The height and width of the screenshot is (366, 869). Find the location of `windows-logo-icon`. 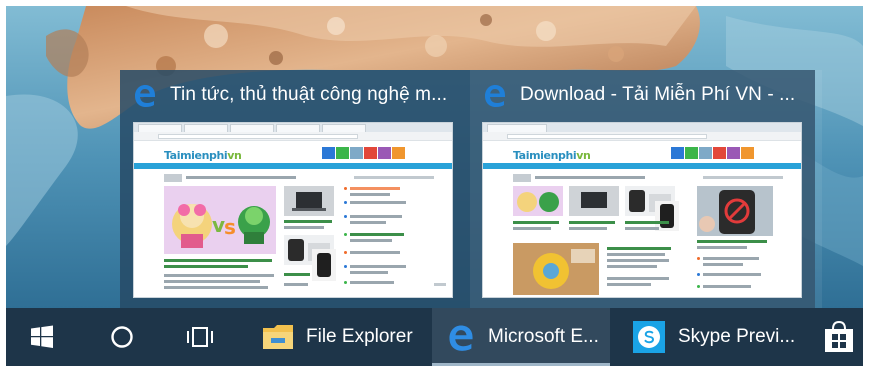

windows-logo-icon is located at coordinates (42, 336).